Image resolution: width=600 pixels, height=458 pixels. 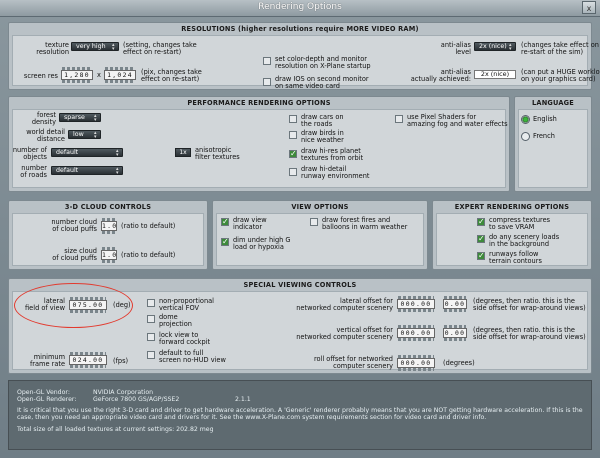 I want to click on number-cloud-puffs-label: number cloud of cloud puffs, so click(x=74, y=225).